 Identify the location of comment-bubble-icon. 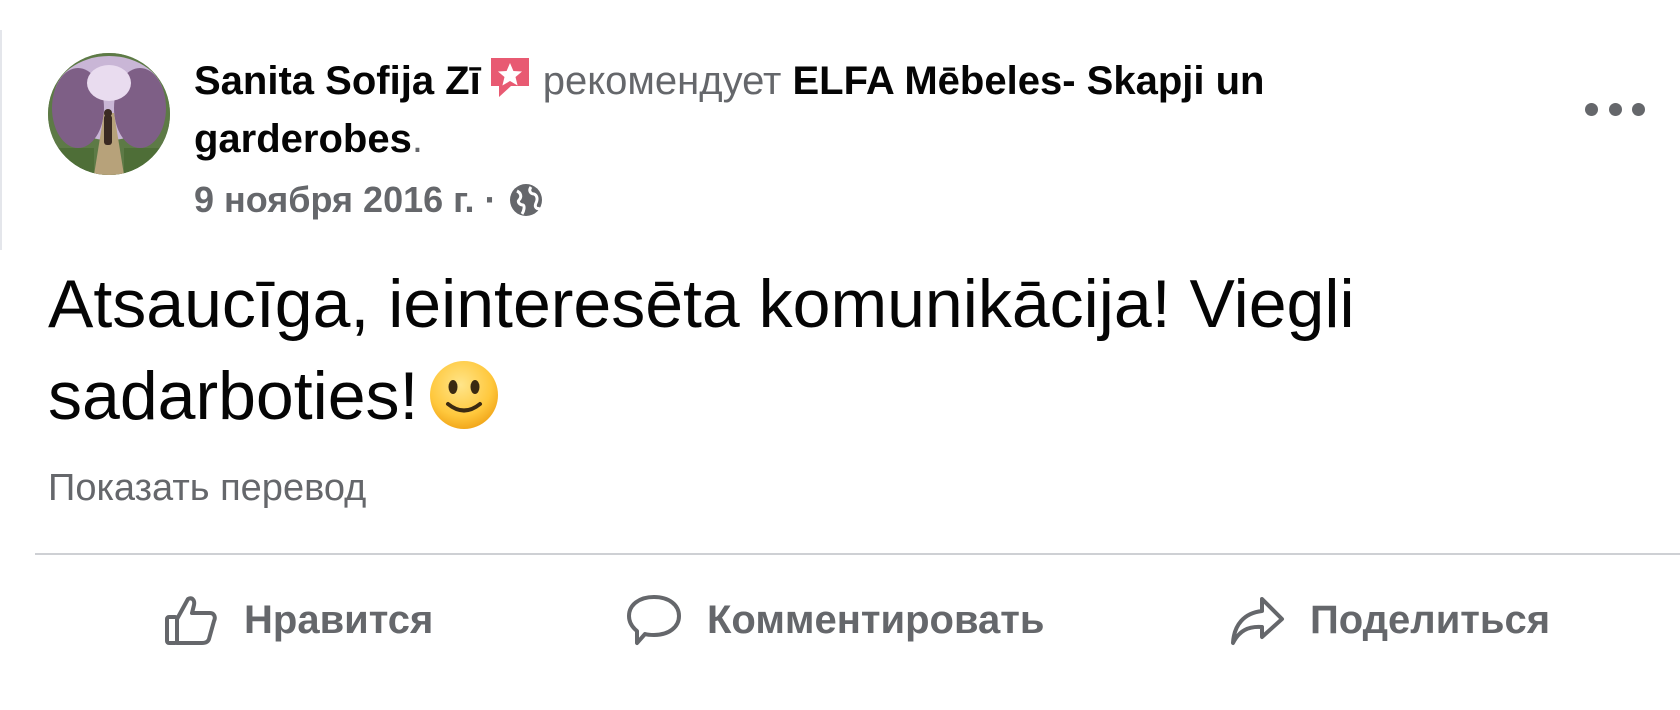
(654, 620).